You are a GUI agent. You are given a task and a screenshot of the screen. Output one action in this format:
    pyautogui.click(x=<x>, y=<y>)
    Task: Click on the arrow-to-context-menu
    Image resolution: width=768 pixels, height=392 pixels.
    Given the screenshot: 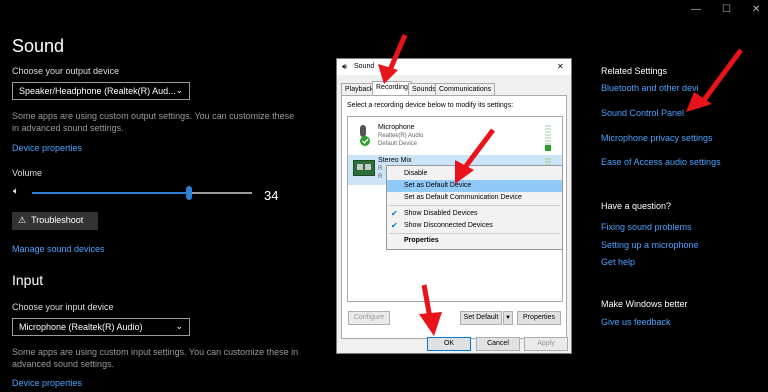 What is the action you would take?
    pyautogui.click(x=475, y=156)
    